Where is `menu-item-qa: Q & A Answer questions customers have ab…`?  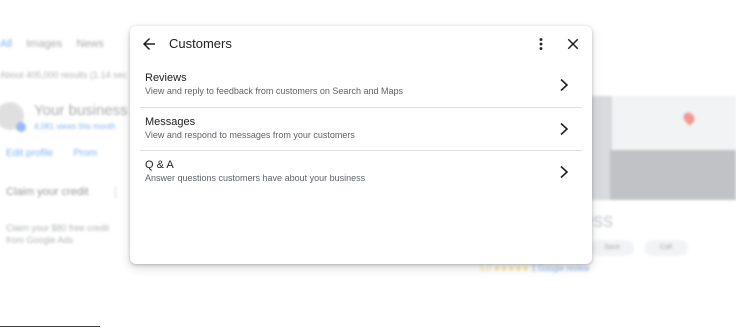 menu-item-qa: Q & A Answer questions customers have ab… is located at coordinates (361, 171).